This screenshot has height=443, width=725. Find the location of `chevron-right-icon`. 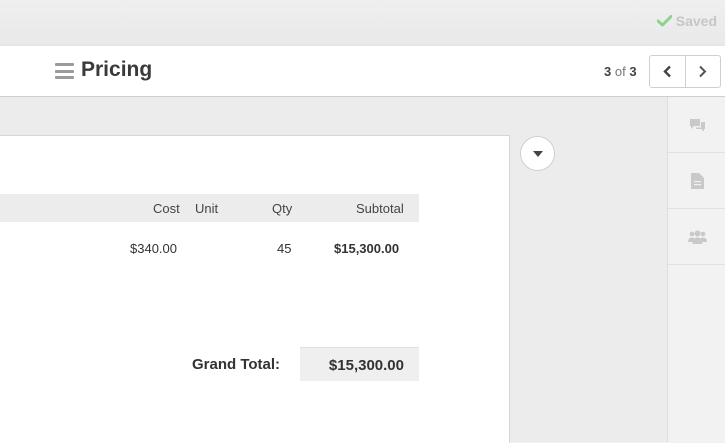

chevron-right-icon is located at coordinates (703, 71).